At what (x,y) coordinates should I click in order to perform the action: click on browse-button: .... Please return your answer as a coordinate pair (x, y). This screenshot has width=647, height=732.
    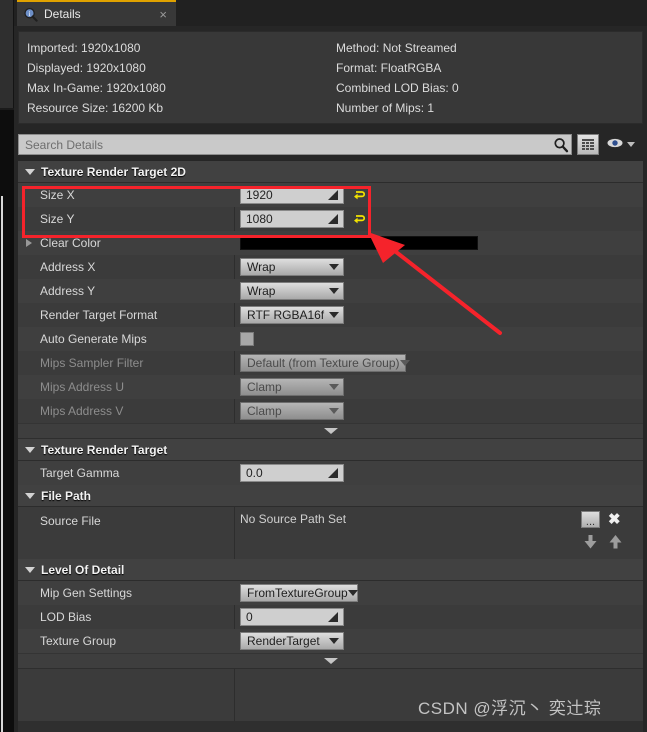
    Looking at the image, I should click on (590, 519).